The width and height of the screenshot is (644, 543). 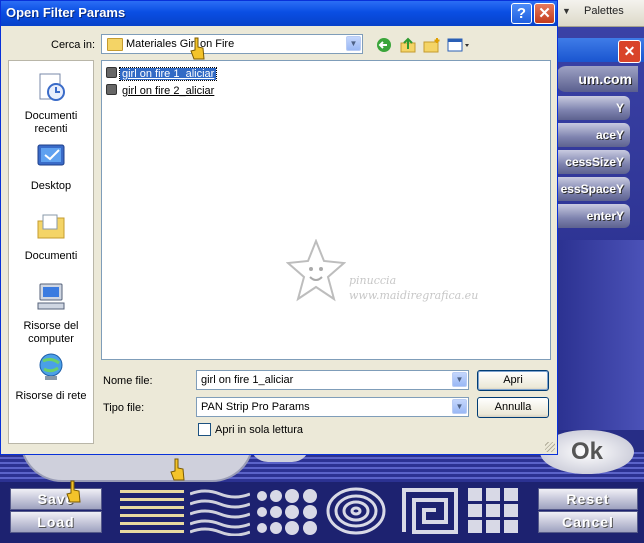 I want to click on filetype-combo: PAN Strip Pro Params ▼, so click(x=332, y=407).